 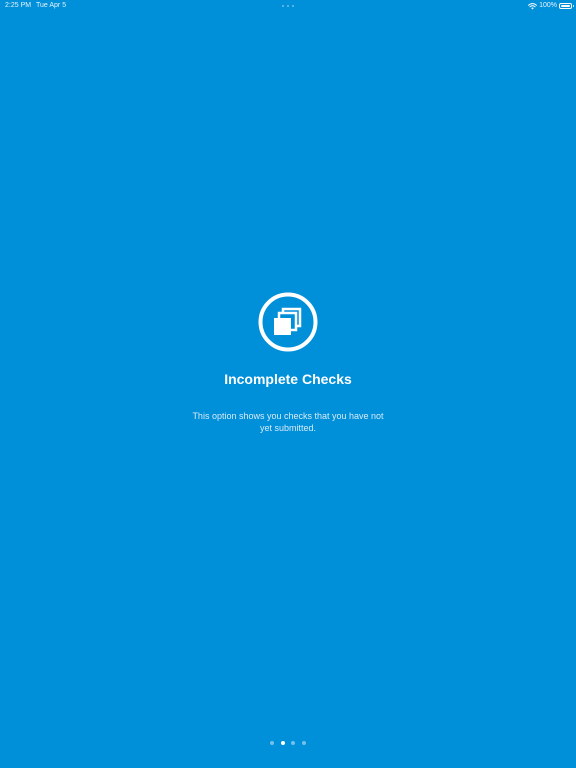 I want to click on battery-fill, so click(x=565, y=6).